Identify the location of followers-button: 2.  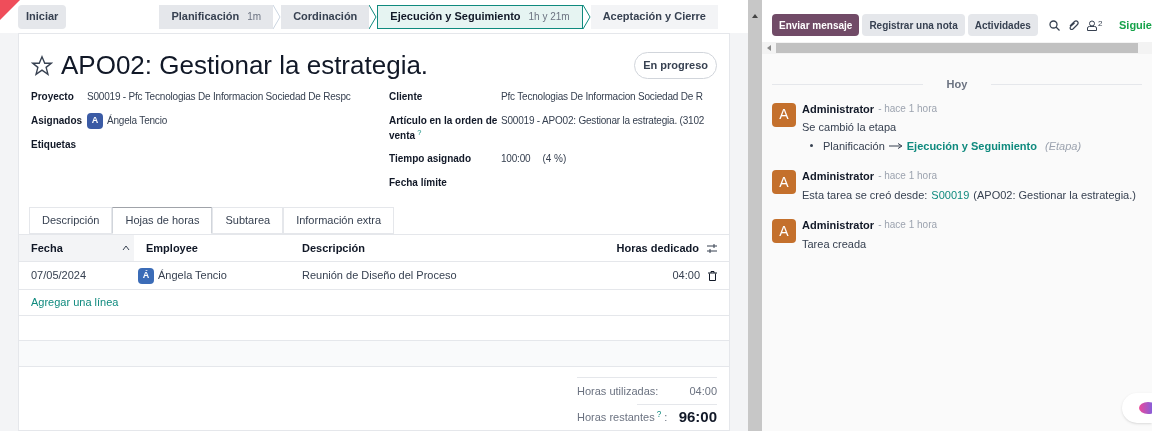
(1094, 25).